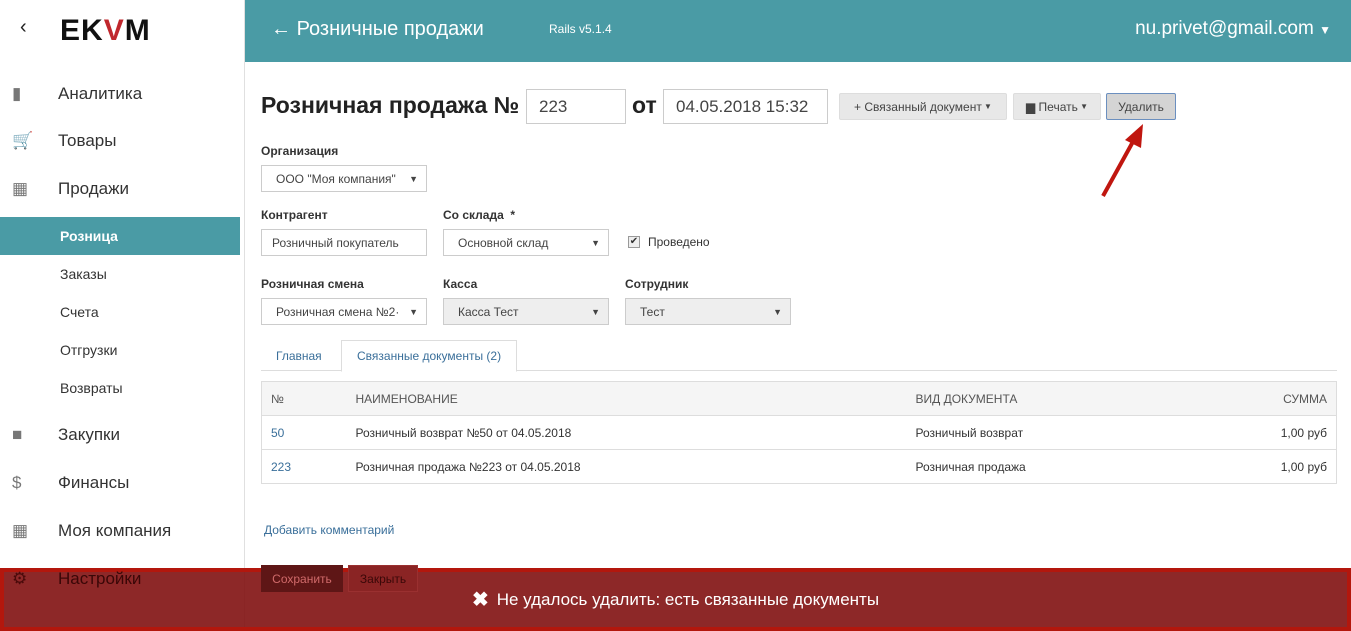 This screenshot has width=1351, height=631. I want to click on sidebar-item-returns: Возвраты, so click(120, 388).